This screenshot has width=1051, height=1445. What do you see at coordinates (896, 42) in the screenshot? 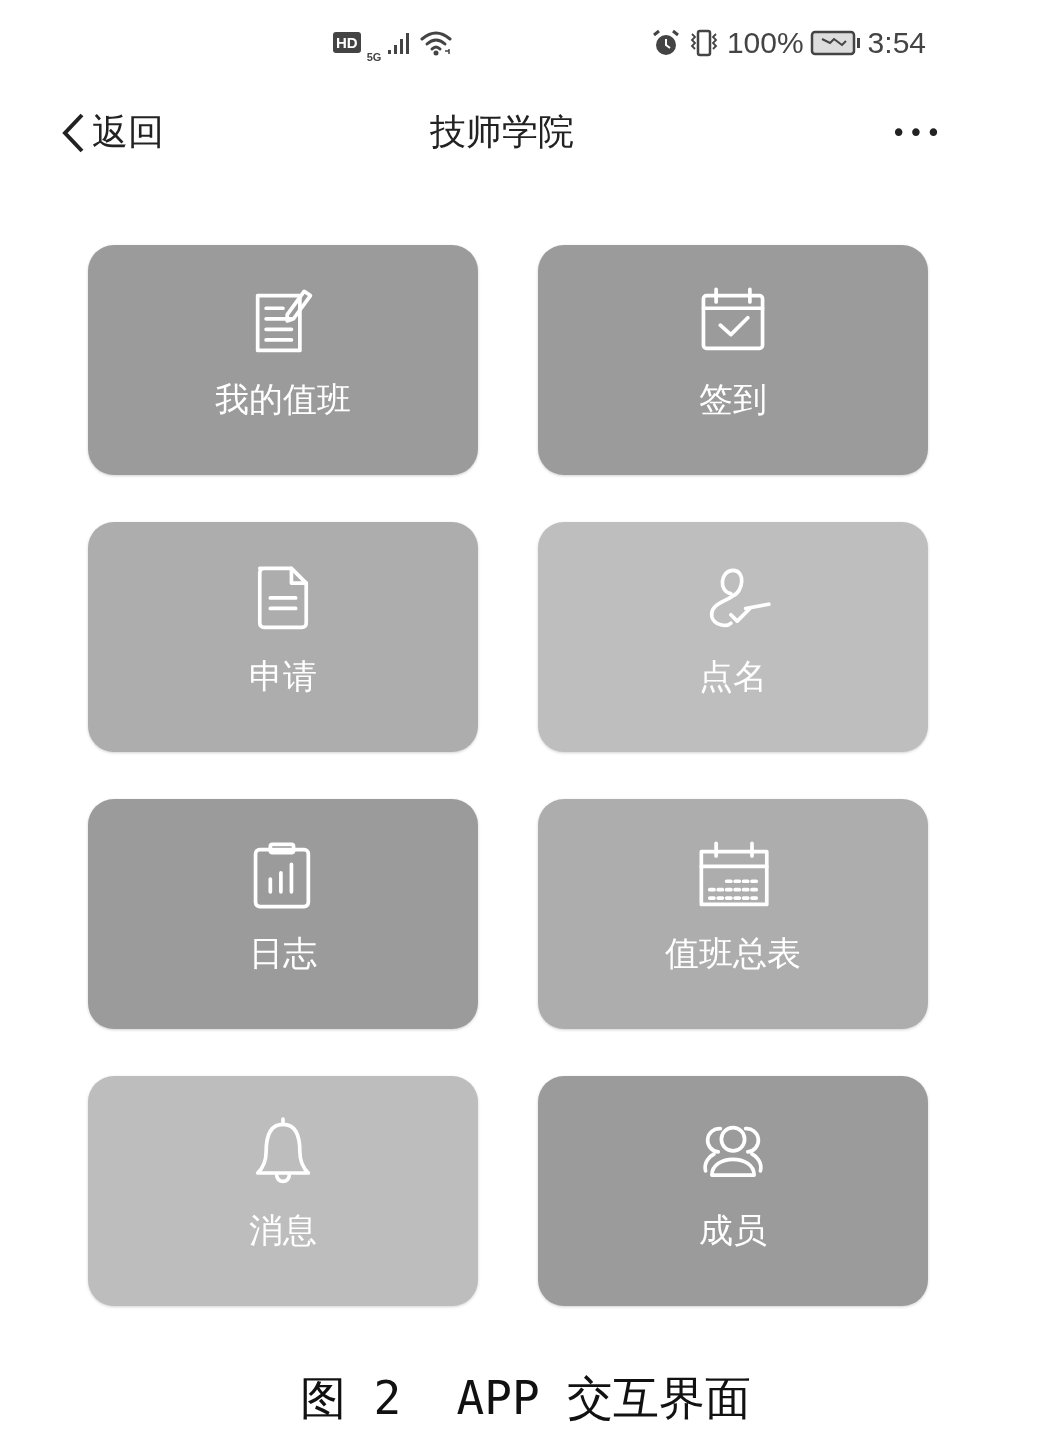
I see `clock-time: 3:54` at bounding box center [896, 42].